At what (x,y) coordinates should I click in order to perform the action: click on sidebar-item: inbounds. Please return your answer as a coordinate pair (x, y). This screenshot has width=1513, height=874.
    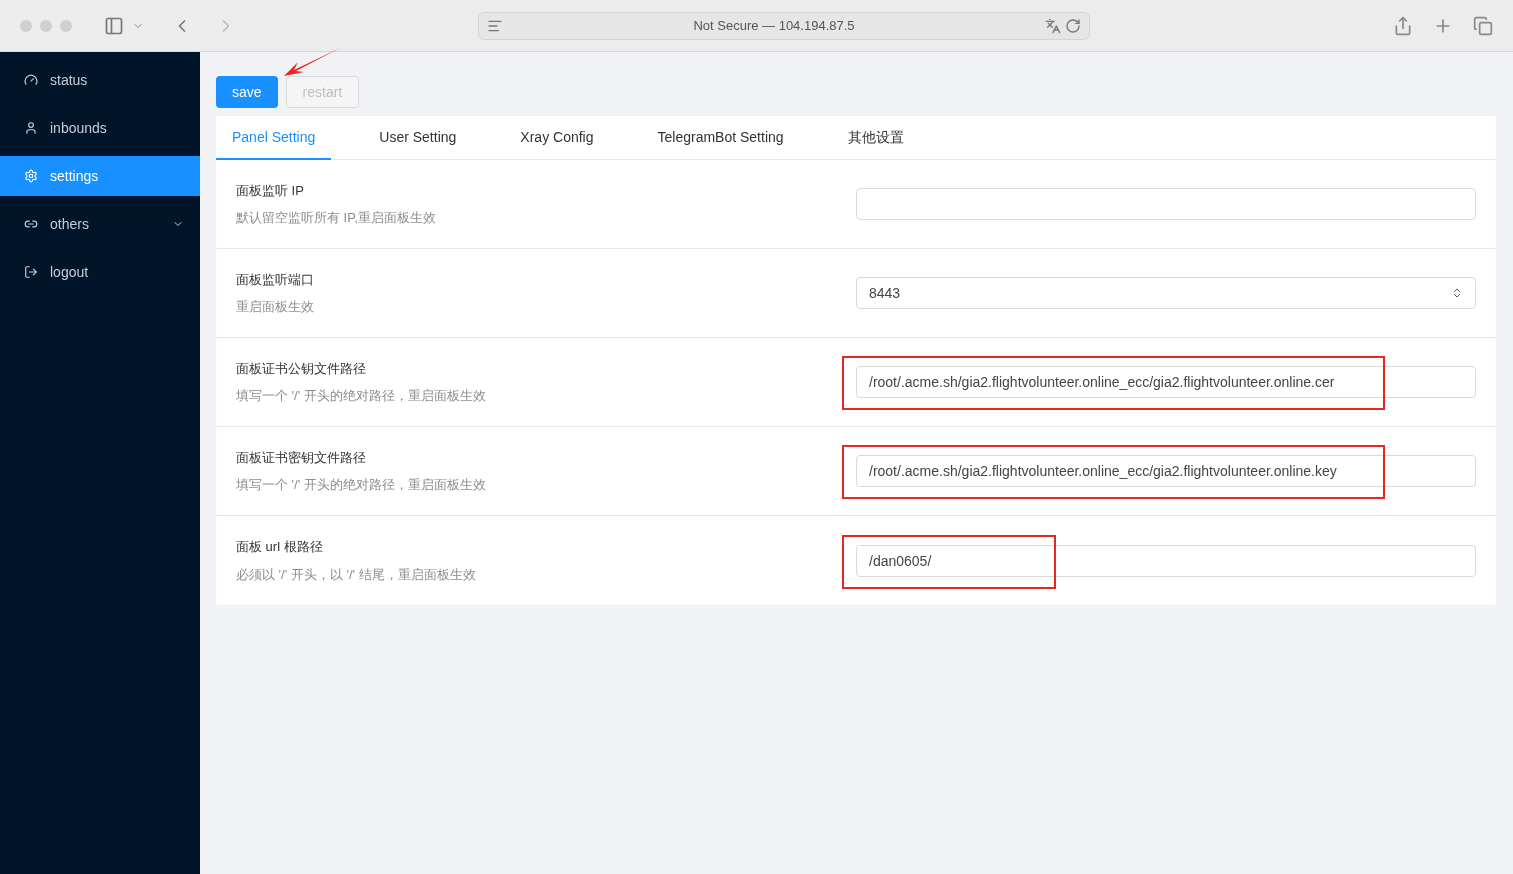
    Looking at the image, I should click on (100, 128).